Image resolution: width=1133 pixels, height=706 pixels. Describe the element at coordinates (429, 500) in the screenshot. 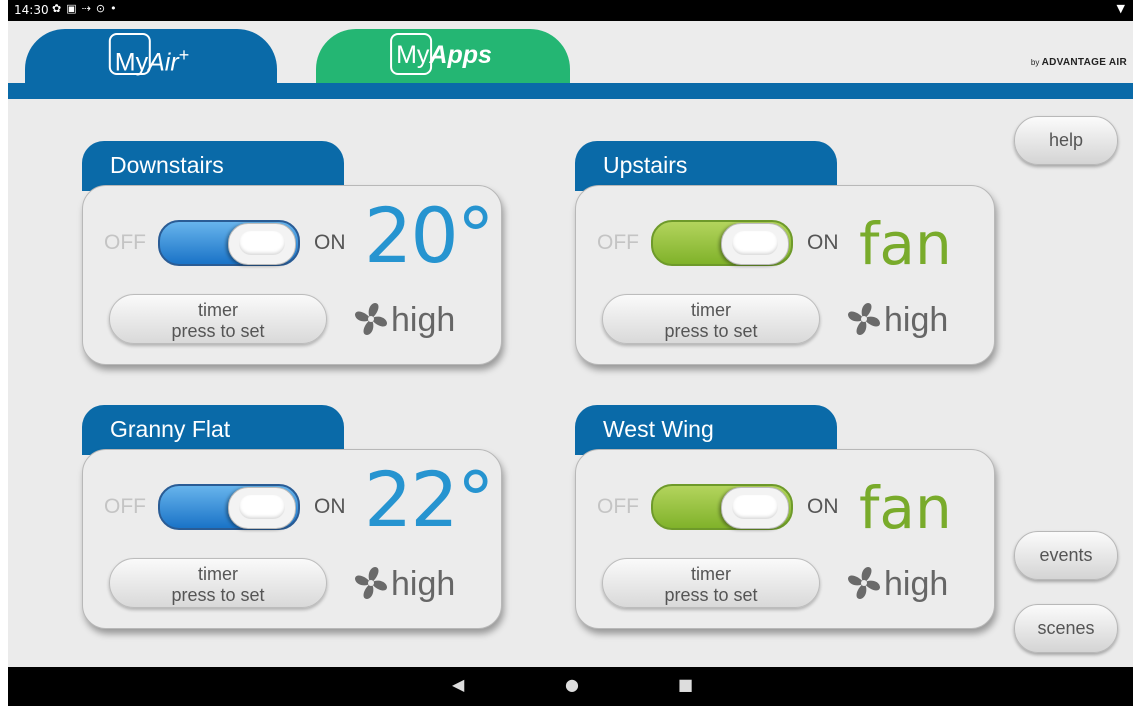

I see `zone-temperature: 22°` at that location.